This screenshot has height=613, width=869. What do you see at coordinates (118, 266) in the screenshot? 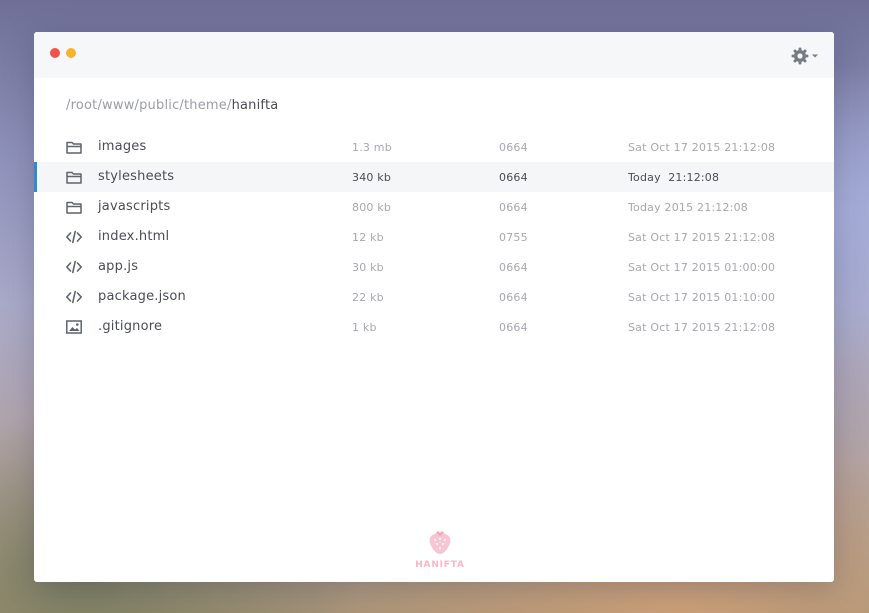
I see `file-name: app.js` at bounding box center [118, 266].